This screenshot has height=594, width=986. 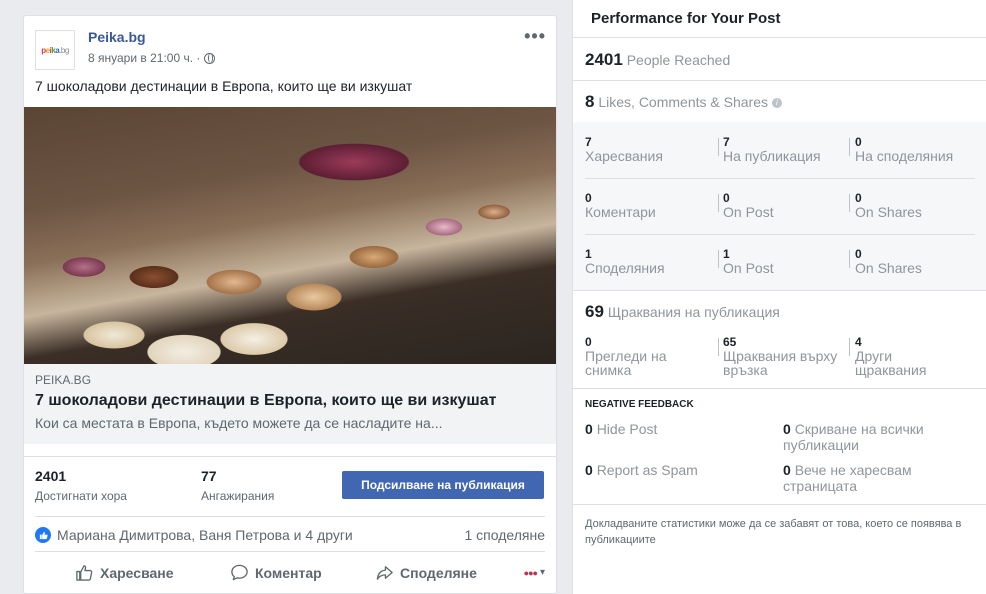 I want to click on post-actions: Харесване Коментар Споделяне ●●● ▾, so click(x=290, y=574).